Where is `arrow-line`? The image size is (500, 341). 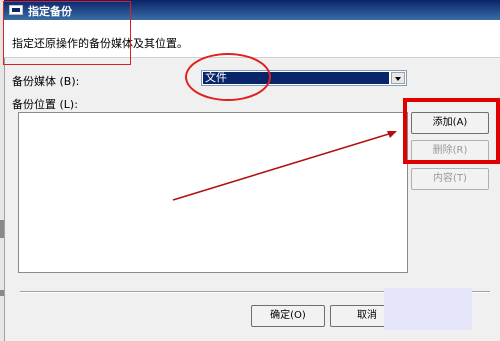
arrow-line is located at coordinates (282, 166).